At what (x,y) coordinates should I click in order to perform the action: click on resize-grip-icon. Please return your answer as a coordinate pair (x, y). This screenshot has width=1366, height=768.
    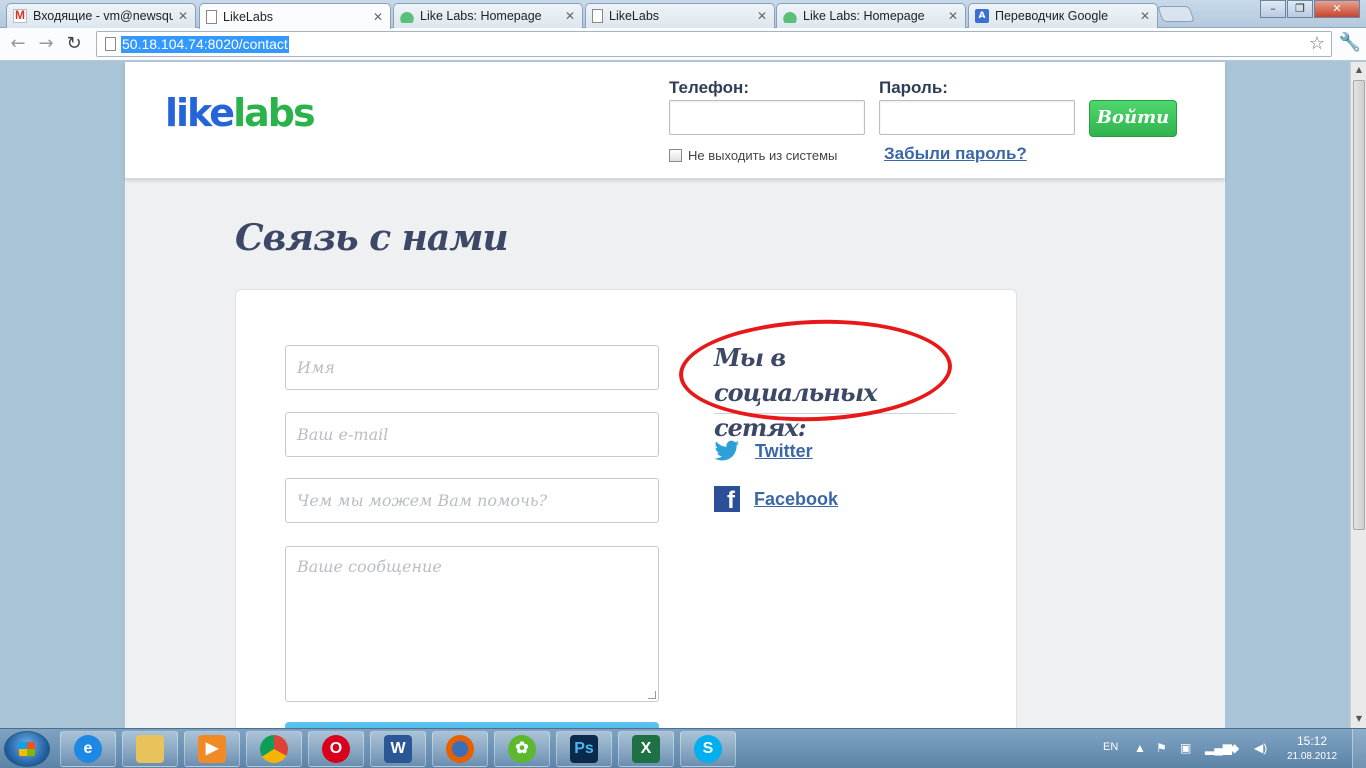
    Looking at the image, I should click on (652, 695).